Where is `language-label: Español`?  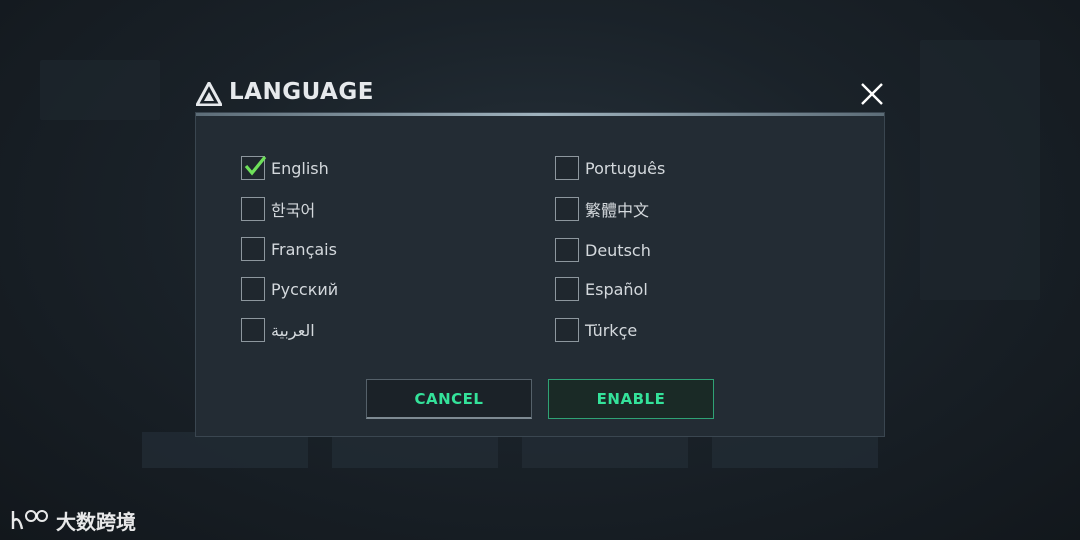
language-label: Español is located at coordinates (616, 289).